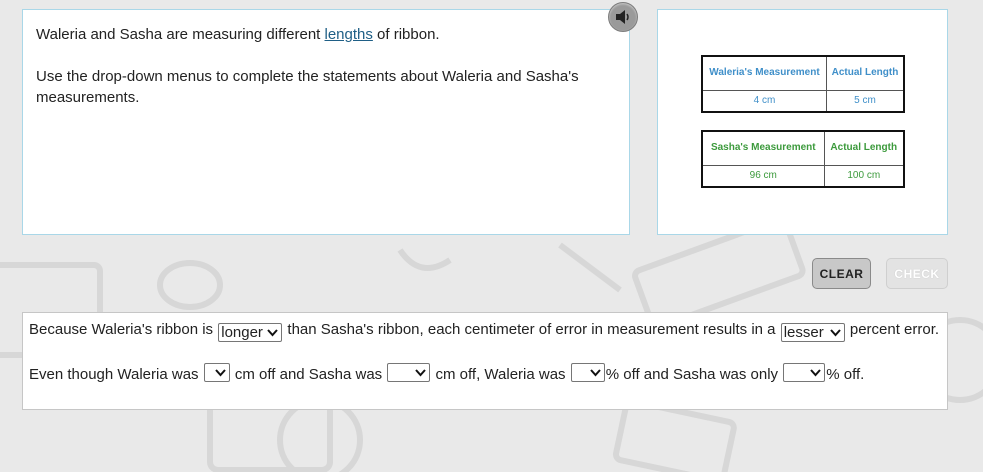  Describe the element at coordinates (349, 34) in the screenshot. I see `vocabulary-link-lengths: lengths` at that location.